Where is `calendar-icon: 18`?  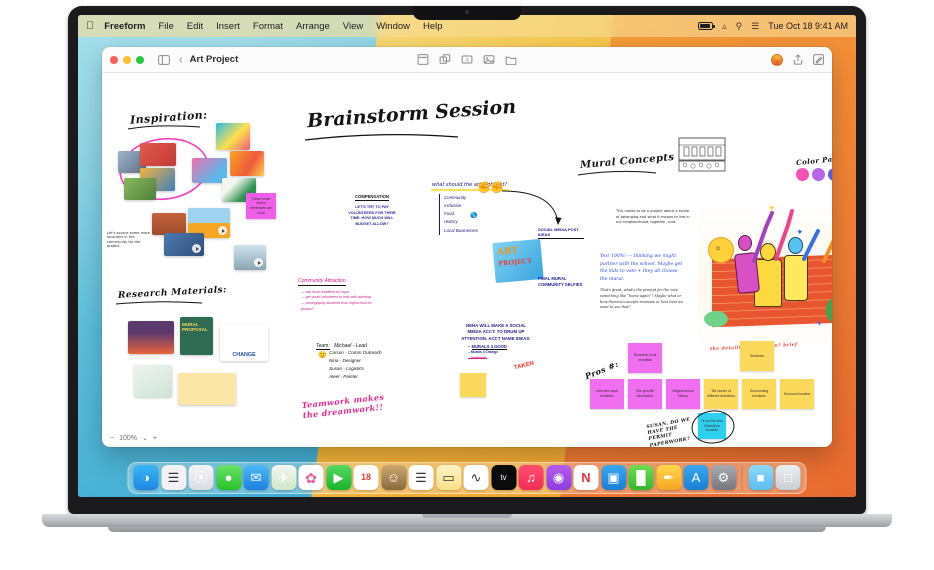 calendar-icon: 18 is located at coordinates (365, 477).